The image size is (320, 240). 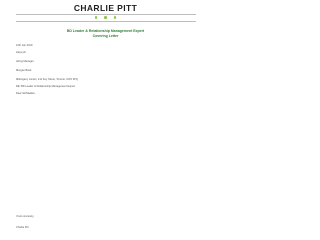 I want to click on letter-signature: Charlie Pitt, so click(x=22, y=227).